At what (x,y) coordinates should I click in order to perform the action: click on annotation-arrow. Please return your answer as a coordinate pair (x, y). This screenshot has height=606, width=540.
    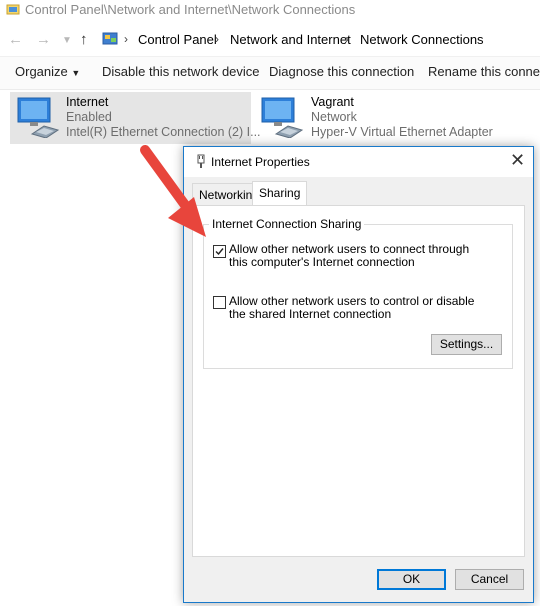
    Looking at the image, I should click on (173, 191).